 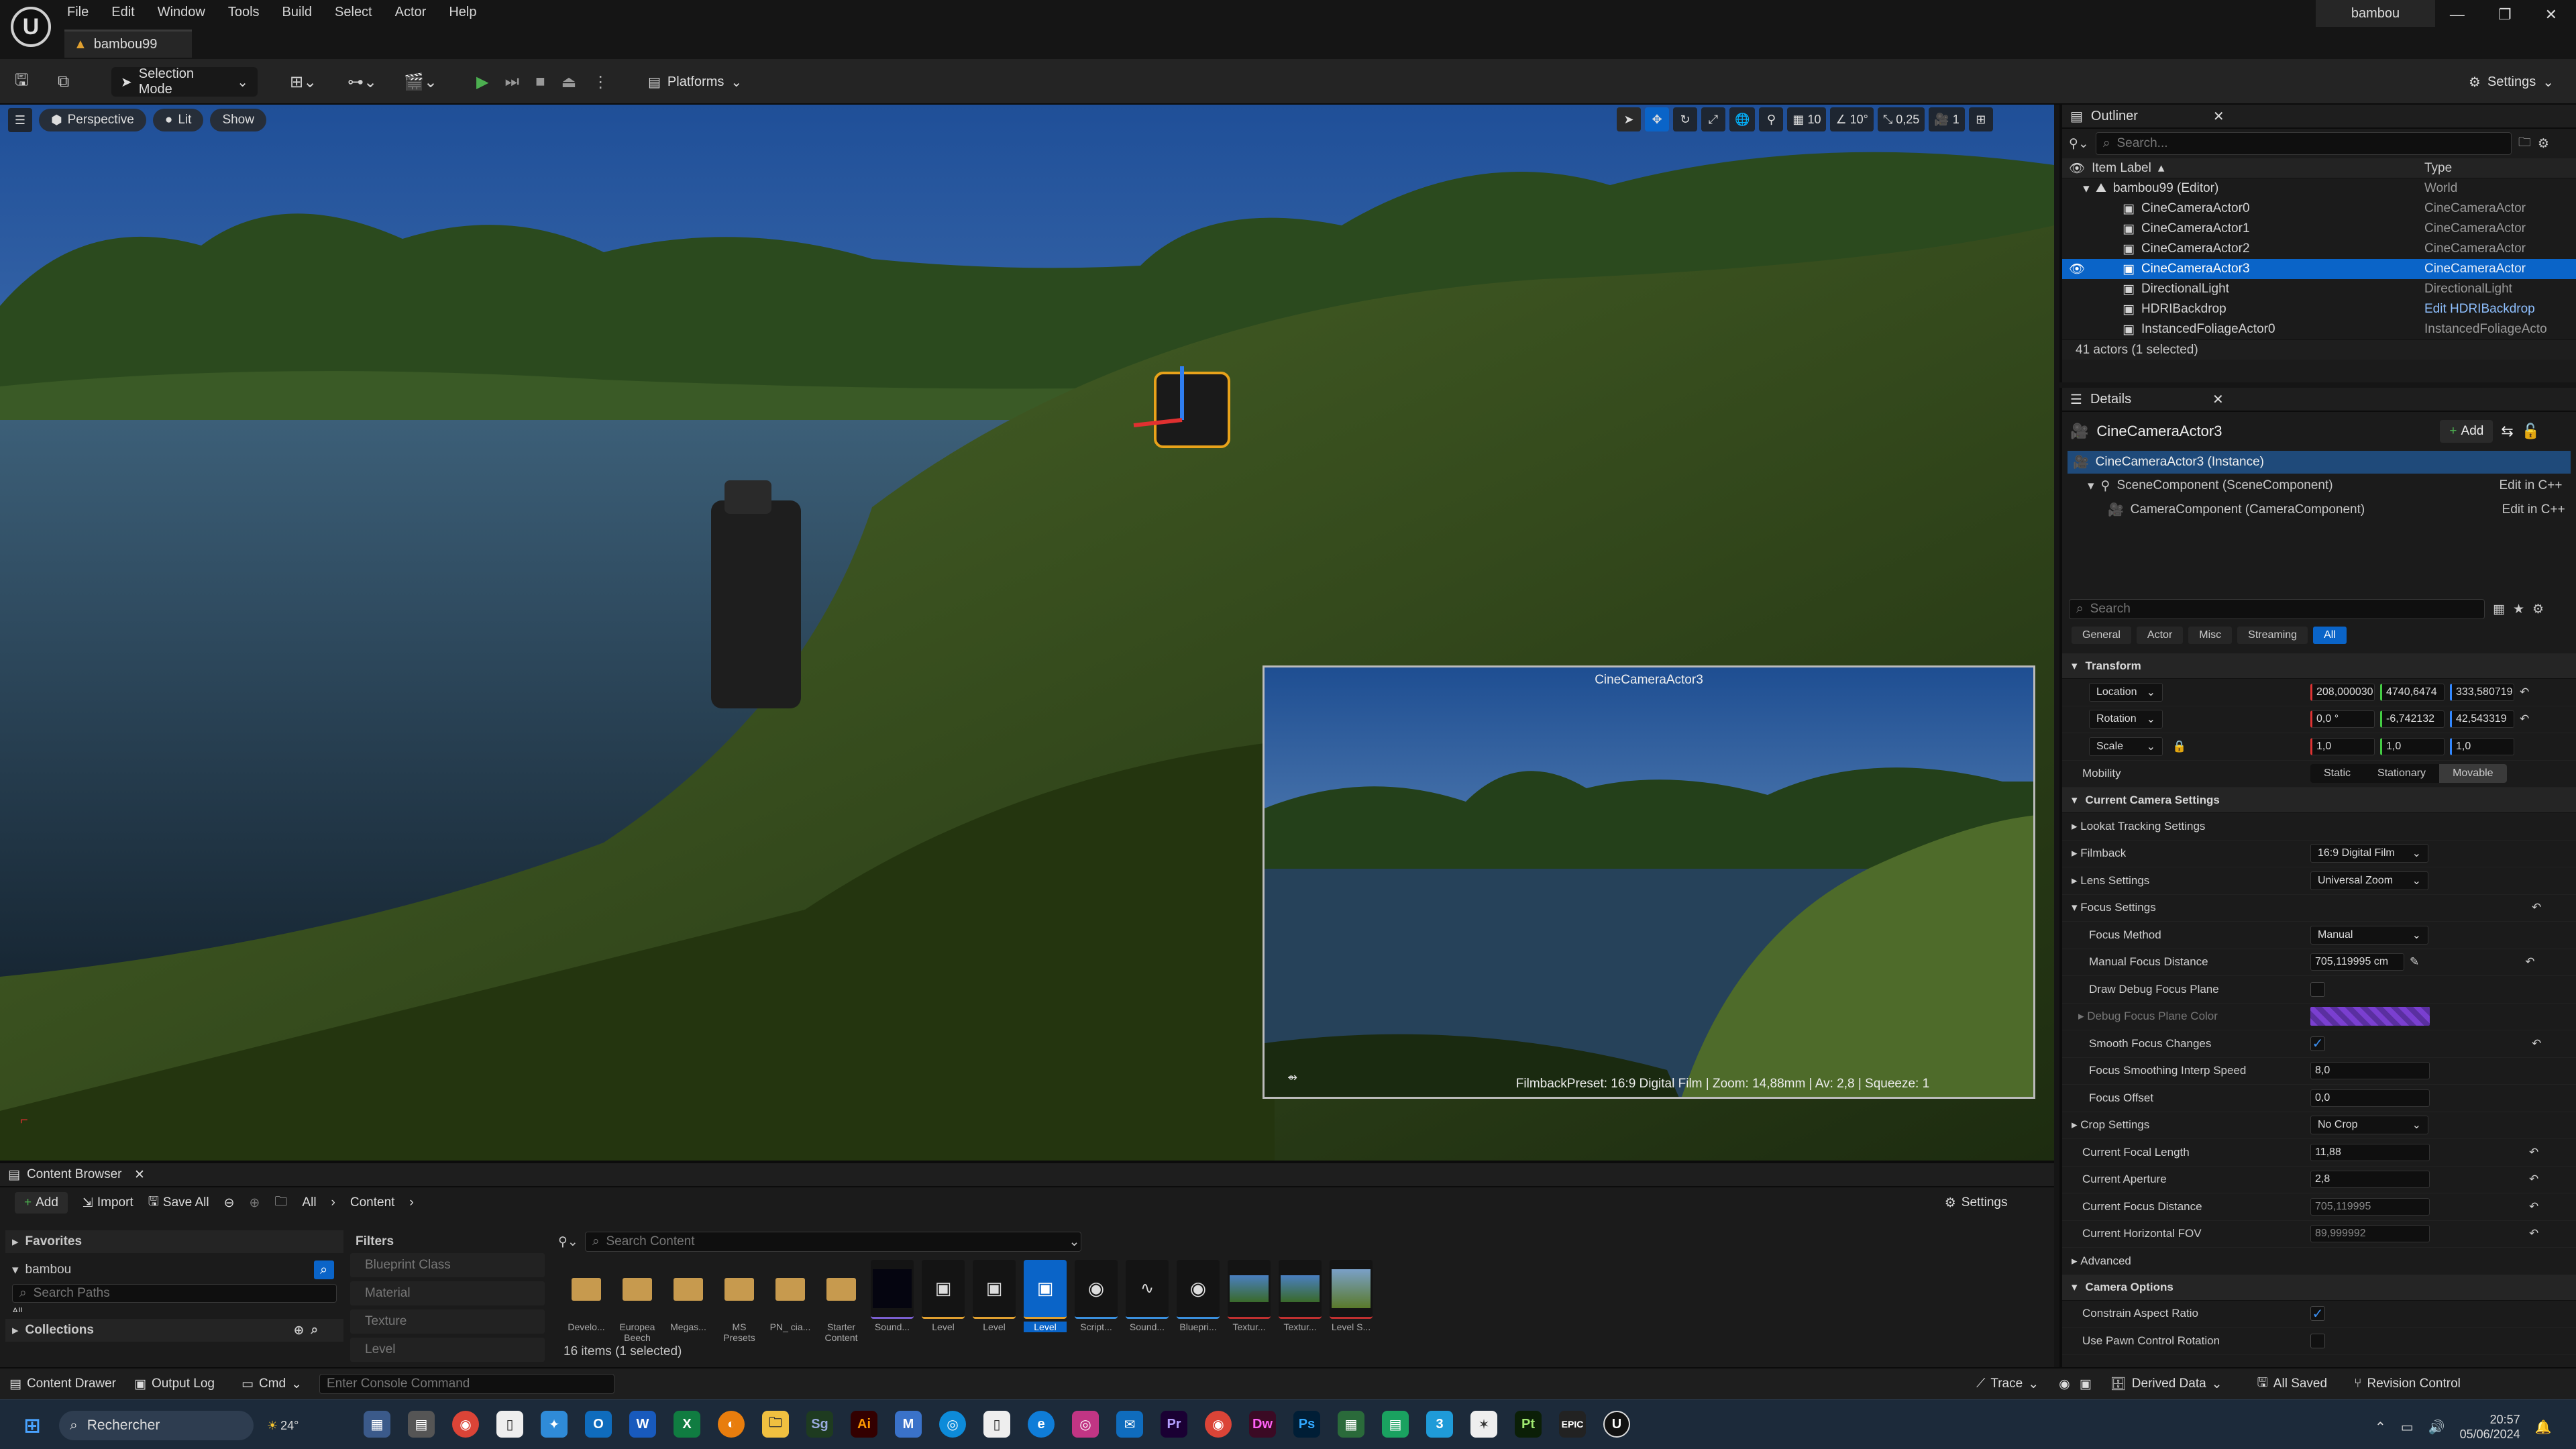 I want to click on menu-help: Help, so click(x=462, y=12).